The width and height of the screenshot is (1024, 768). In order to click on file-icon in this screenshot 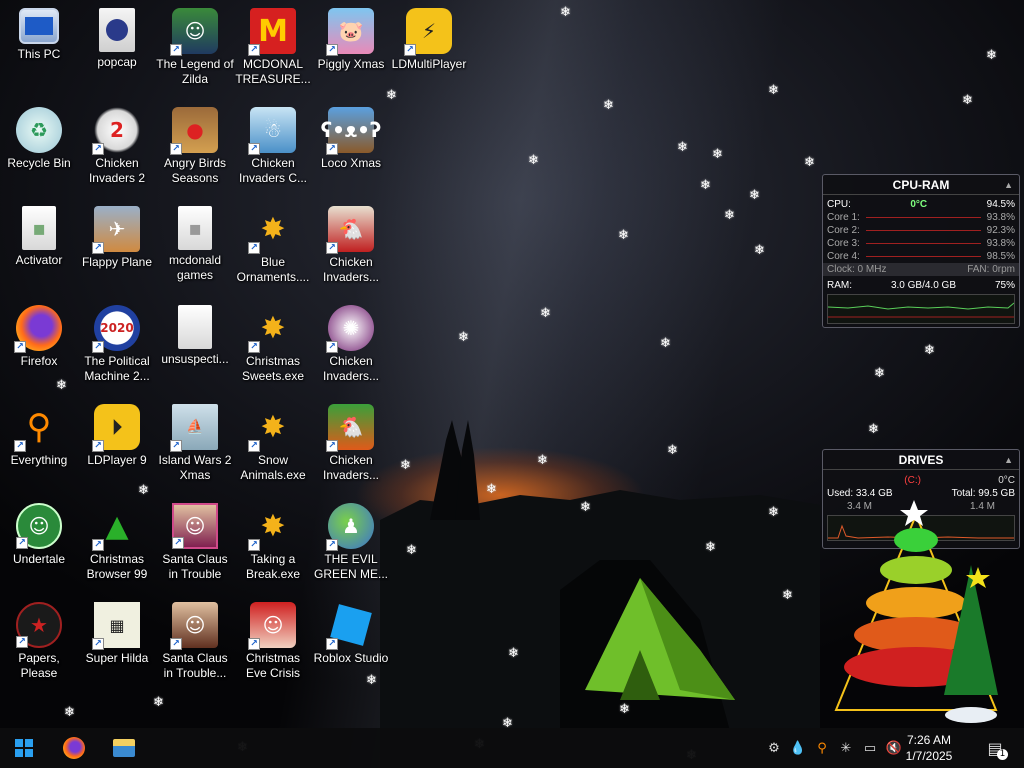, I will do `click(195, 327)`.